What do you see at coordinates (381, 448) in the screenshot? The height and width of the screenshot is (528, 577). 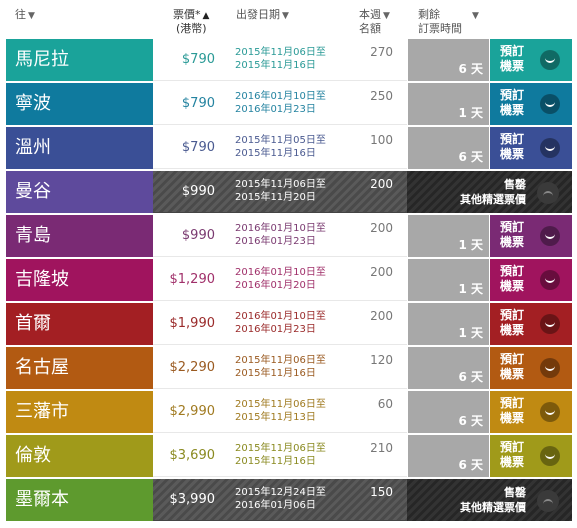 I see `weekly-quota: 210` at bounding box center [381, 448].